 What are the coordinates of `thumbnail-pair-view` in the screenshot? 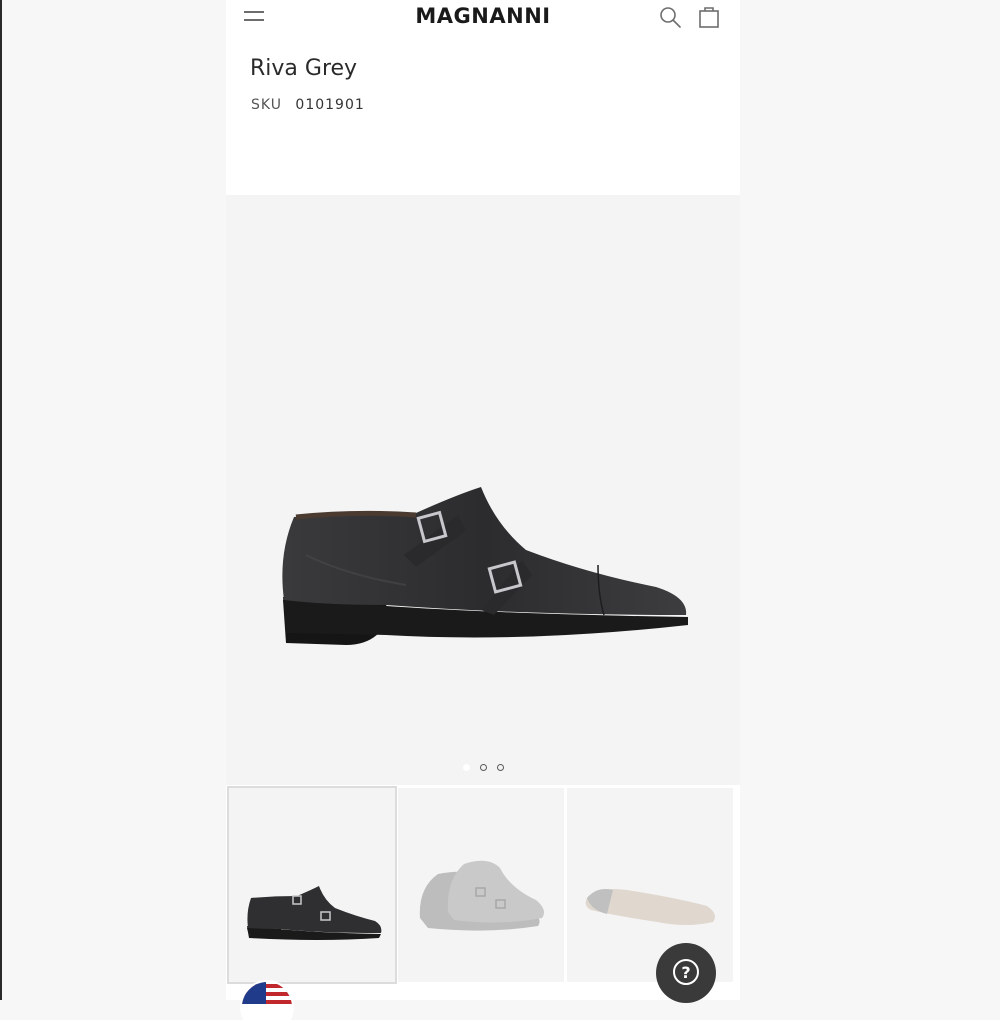 It's located at (481, 885).